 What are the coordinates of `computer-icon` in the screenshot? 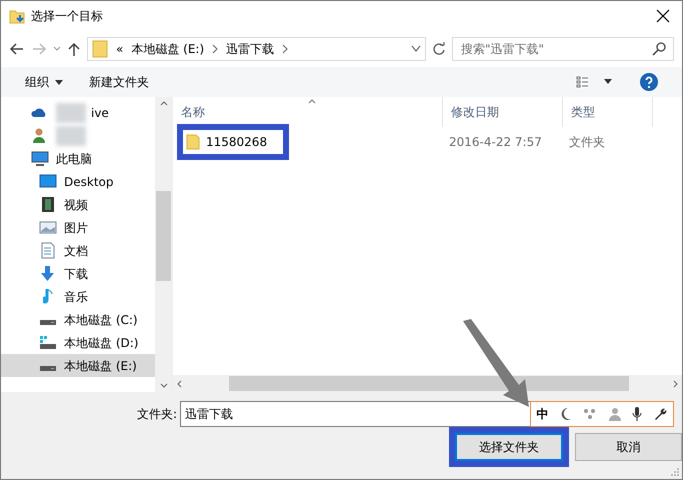 It's located at (40, 158).